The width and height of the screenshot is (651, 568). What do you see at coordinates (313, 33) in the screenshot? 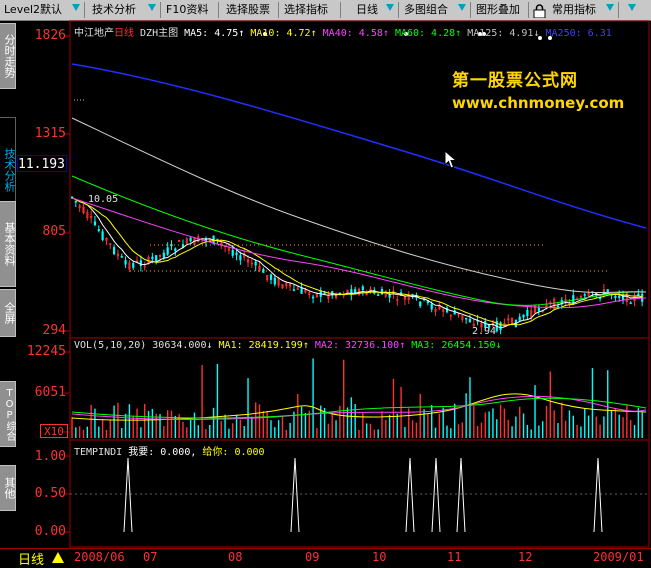
I see `ma10-arrow: ↑` at bounding box center [313, 33].